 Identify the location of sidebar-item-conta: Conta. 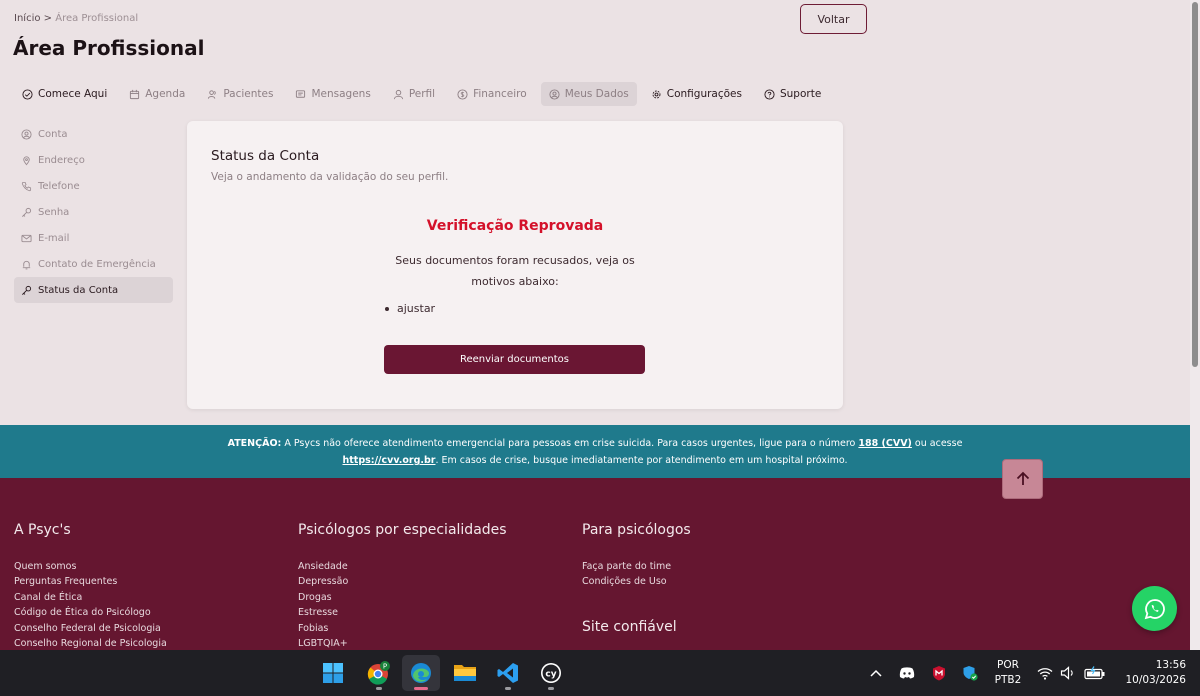
(93, 134).